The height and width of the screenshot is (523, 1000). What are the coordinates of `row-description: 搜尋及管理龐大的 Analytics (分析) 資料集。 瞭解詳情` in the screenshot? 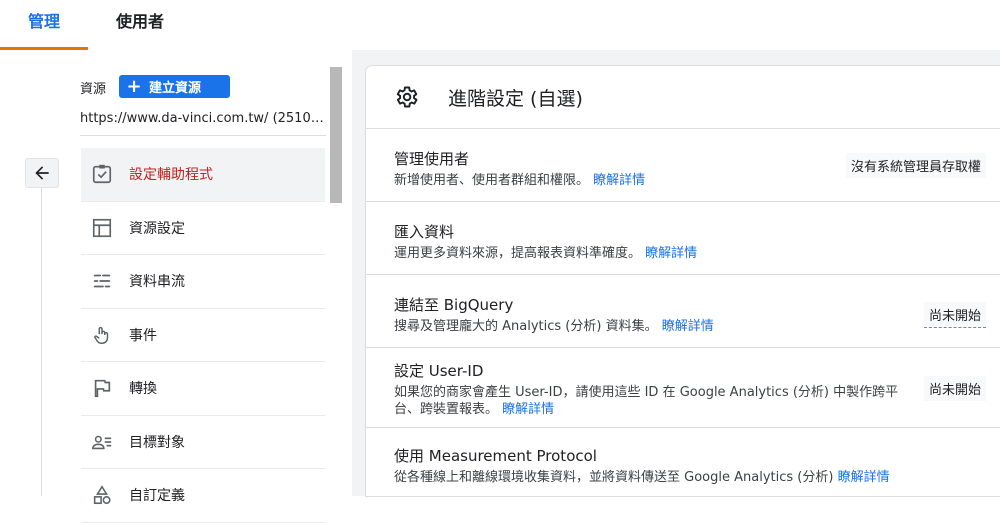 It's located at (554, 326).